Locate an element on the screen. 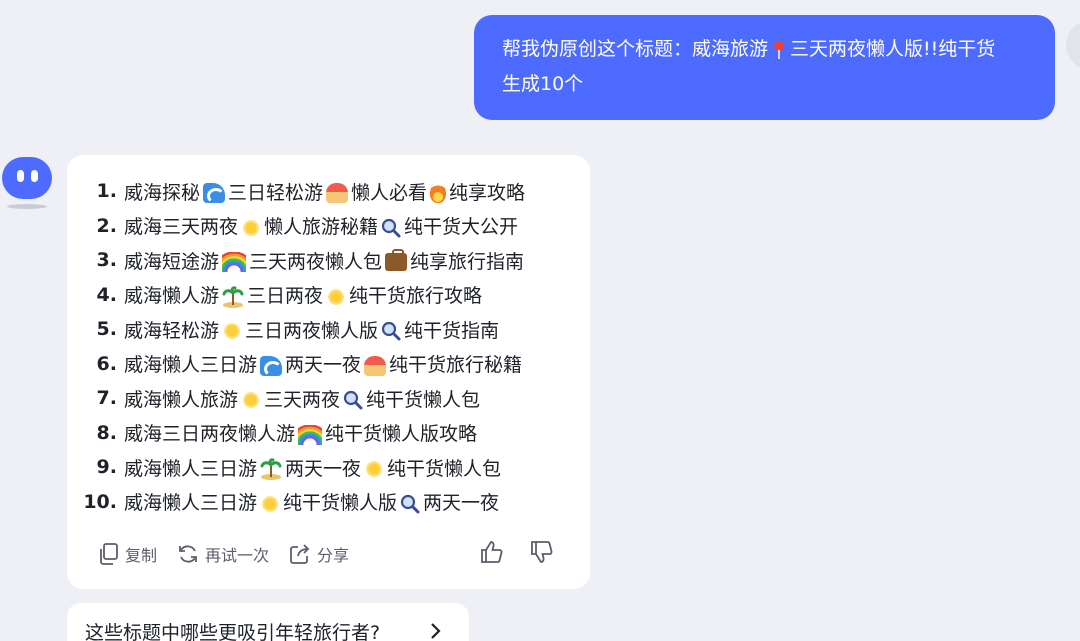 The image size is (1080, 641). share-icon is located at coordinates (300, 554).